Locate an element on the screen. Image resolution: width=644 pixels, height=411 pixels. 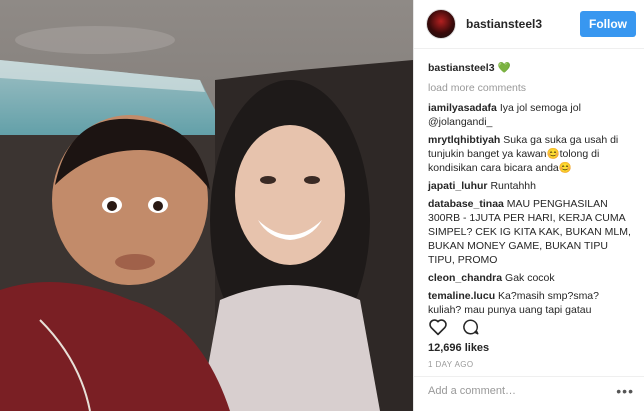
likes-count: 12,696 likes is located at coordinates (458, 348).